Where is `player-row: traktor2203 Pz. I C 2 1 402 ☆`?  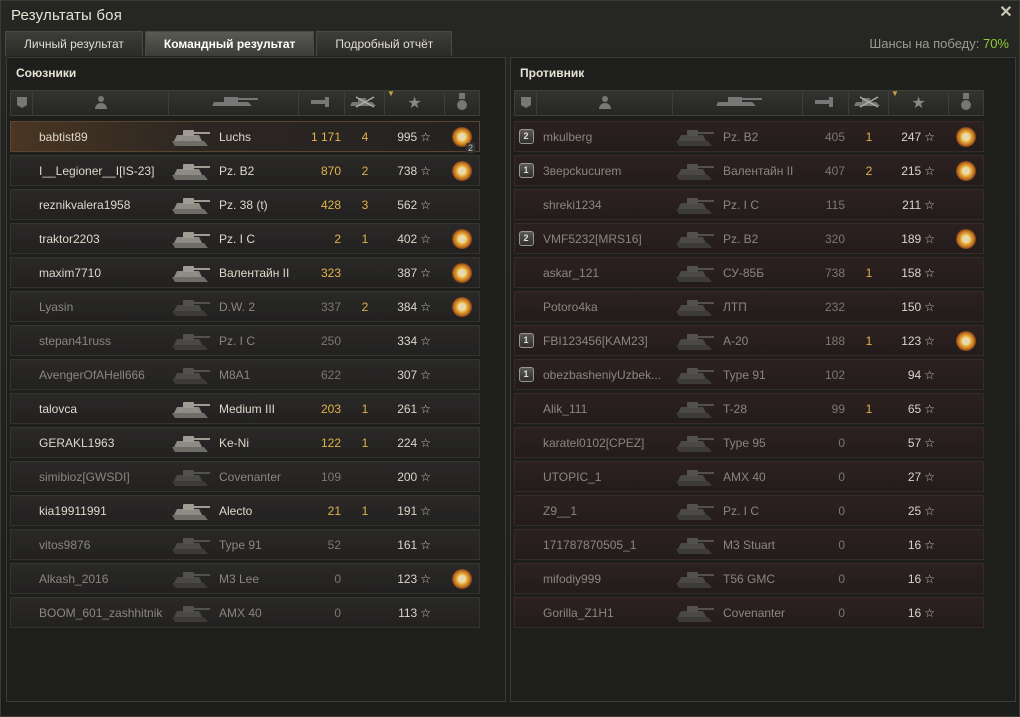
player-row: traktor2203 Pz. I C 2 1 402 ☆ is located at coordinates (245, 238).